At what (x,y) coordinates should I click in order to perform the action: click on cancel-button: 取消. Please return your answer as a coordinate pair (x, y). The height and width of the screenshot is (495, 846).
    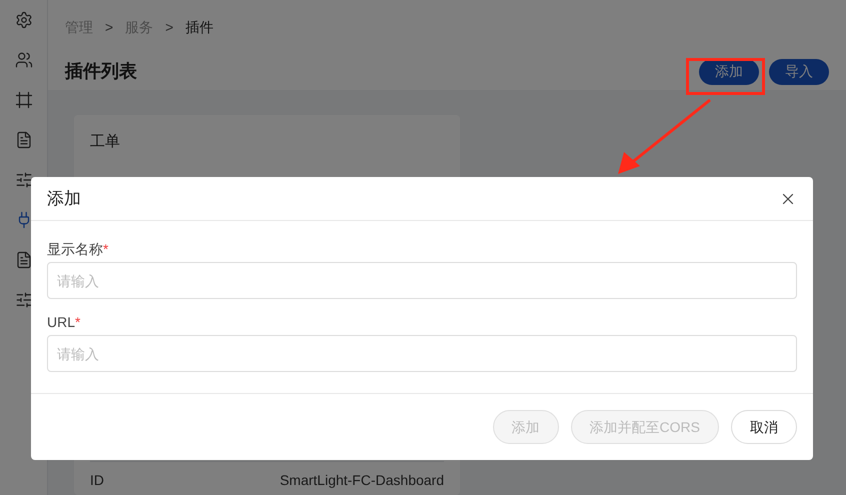
    Looking at the image, I should click on (764, 427).